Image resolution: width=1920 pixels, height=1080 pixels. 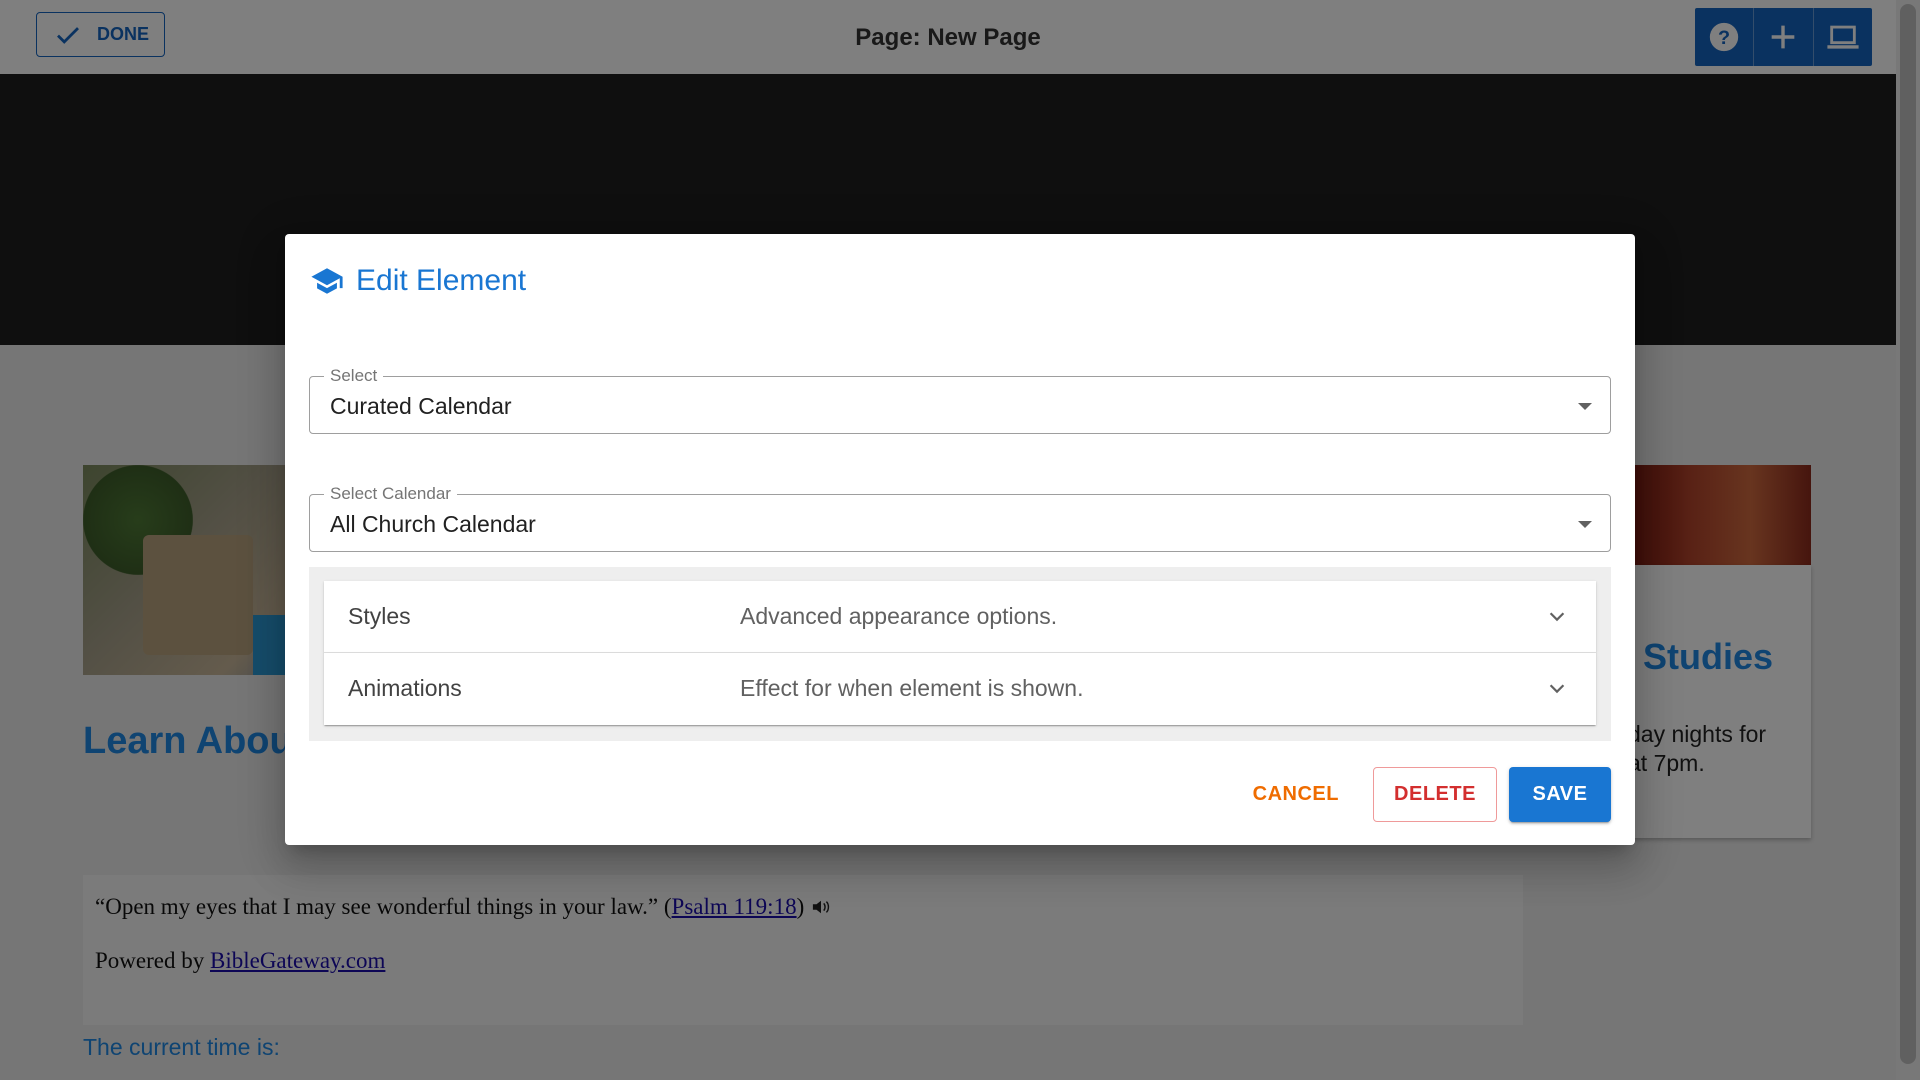 What do you see at coordinates (421, 406) in the screenshot?
I see `select-value: Curated Calendar` at bounding box center [421, 406].